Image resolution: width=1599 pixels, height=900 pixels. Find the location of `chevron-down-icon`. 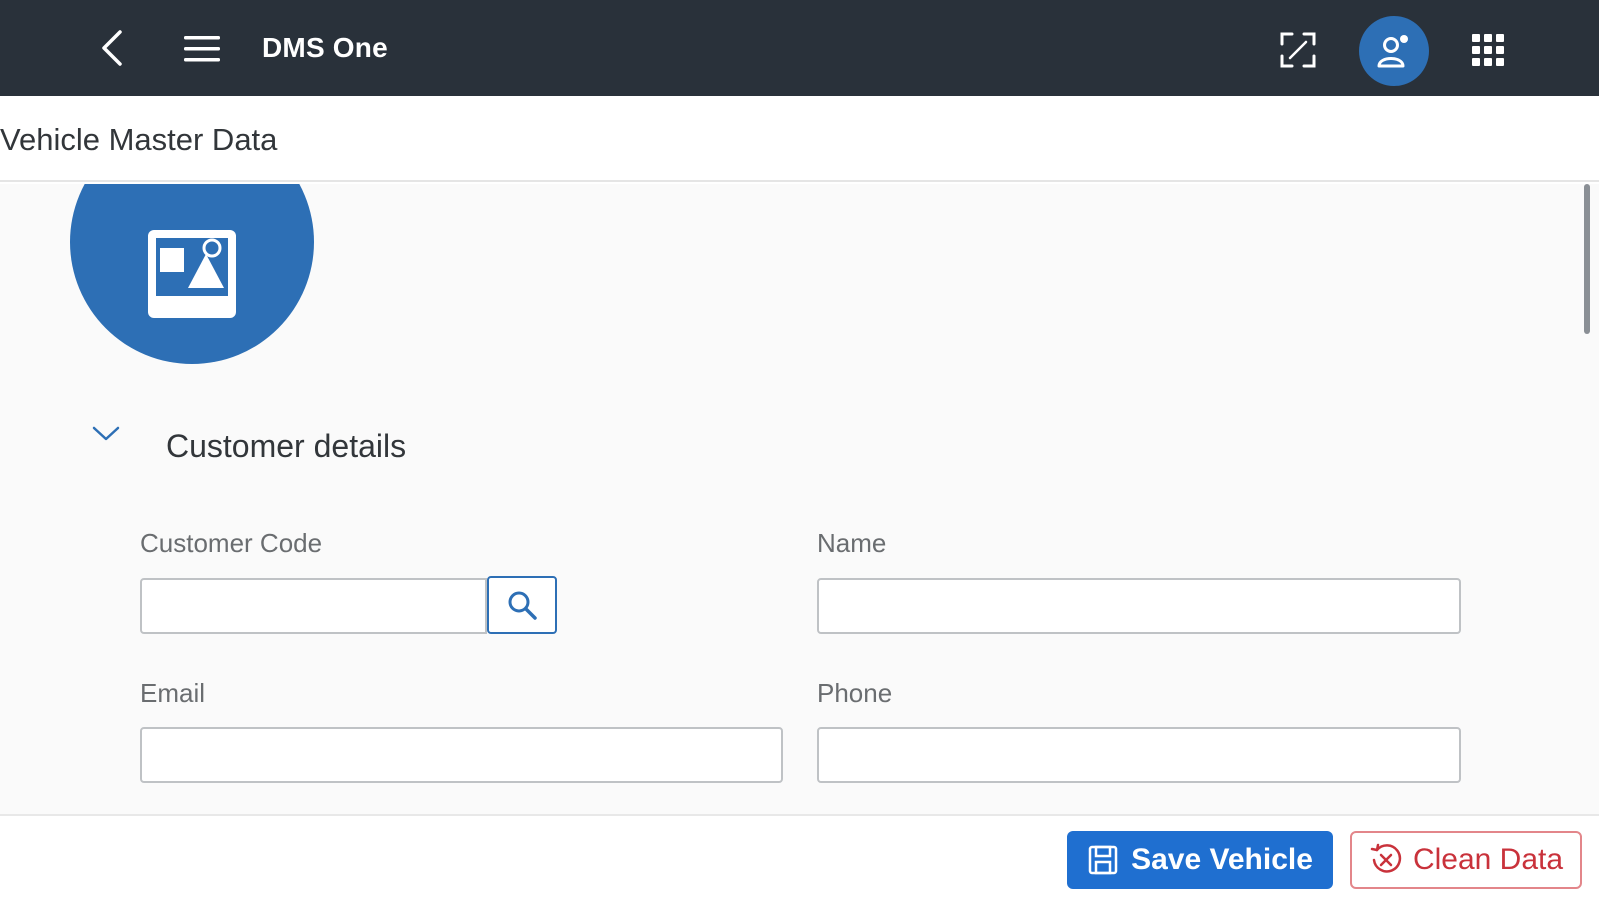

chevron-down-icon is located at coordinates (106, 433).